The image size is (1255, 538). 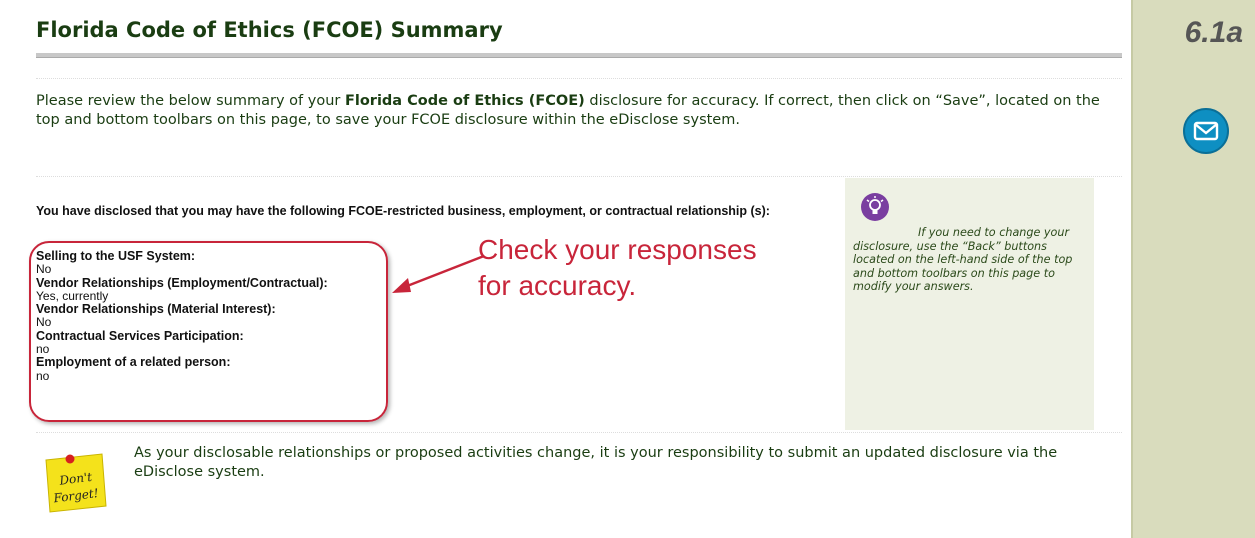 What do you see at coordinates (1193, 269) in the screenshot?
I see `slide-sidebar: 6.1a` at bounding box center [1193, 269].